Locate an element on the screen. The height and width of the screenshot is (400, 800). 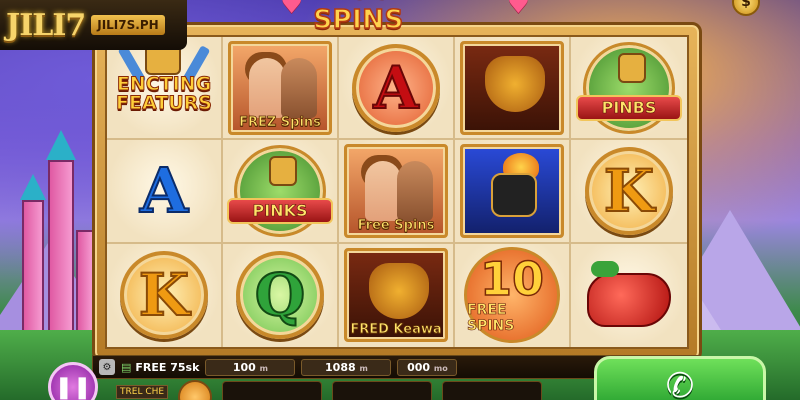
reel-cell: FRED Keawa is located at coordinates (397, 295).